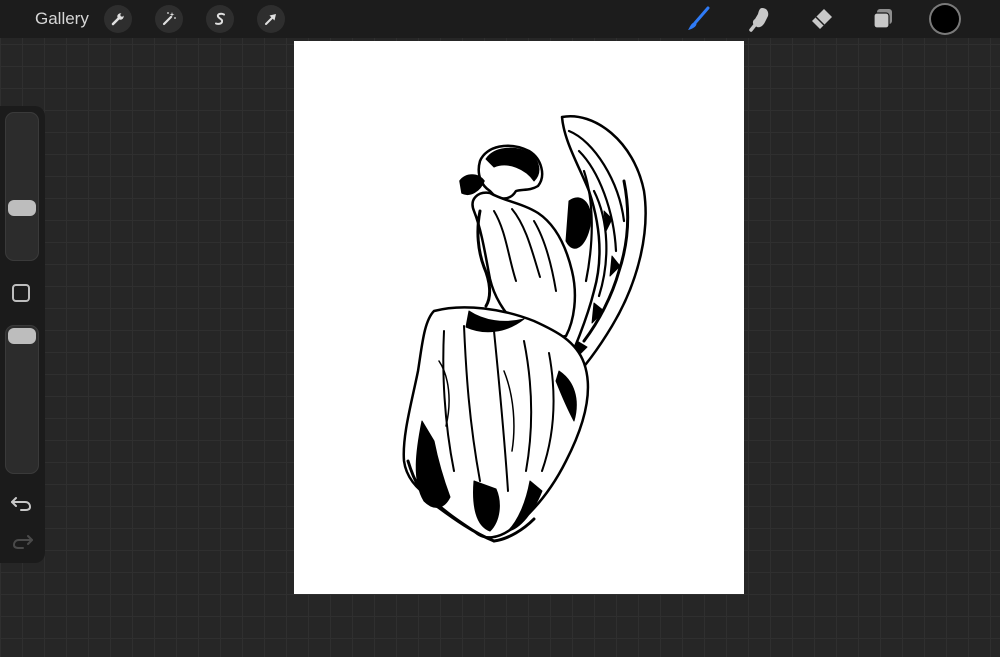  Describe the element at coordinates (22, 541) in the screenshot. I see `redo-arrow-icon` at that location.